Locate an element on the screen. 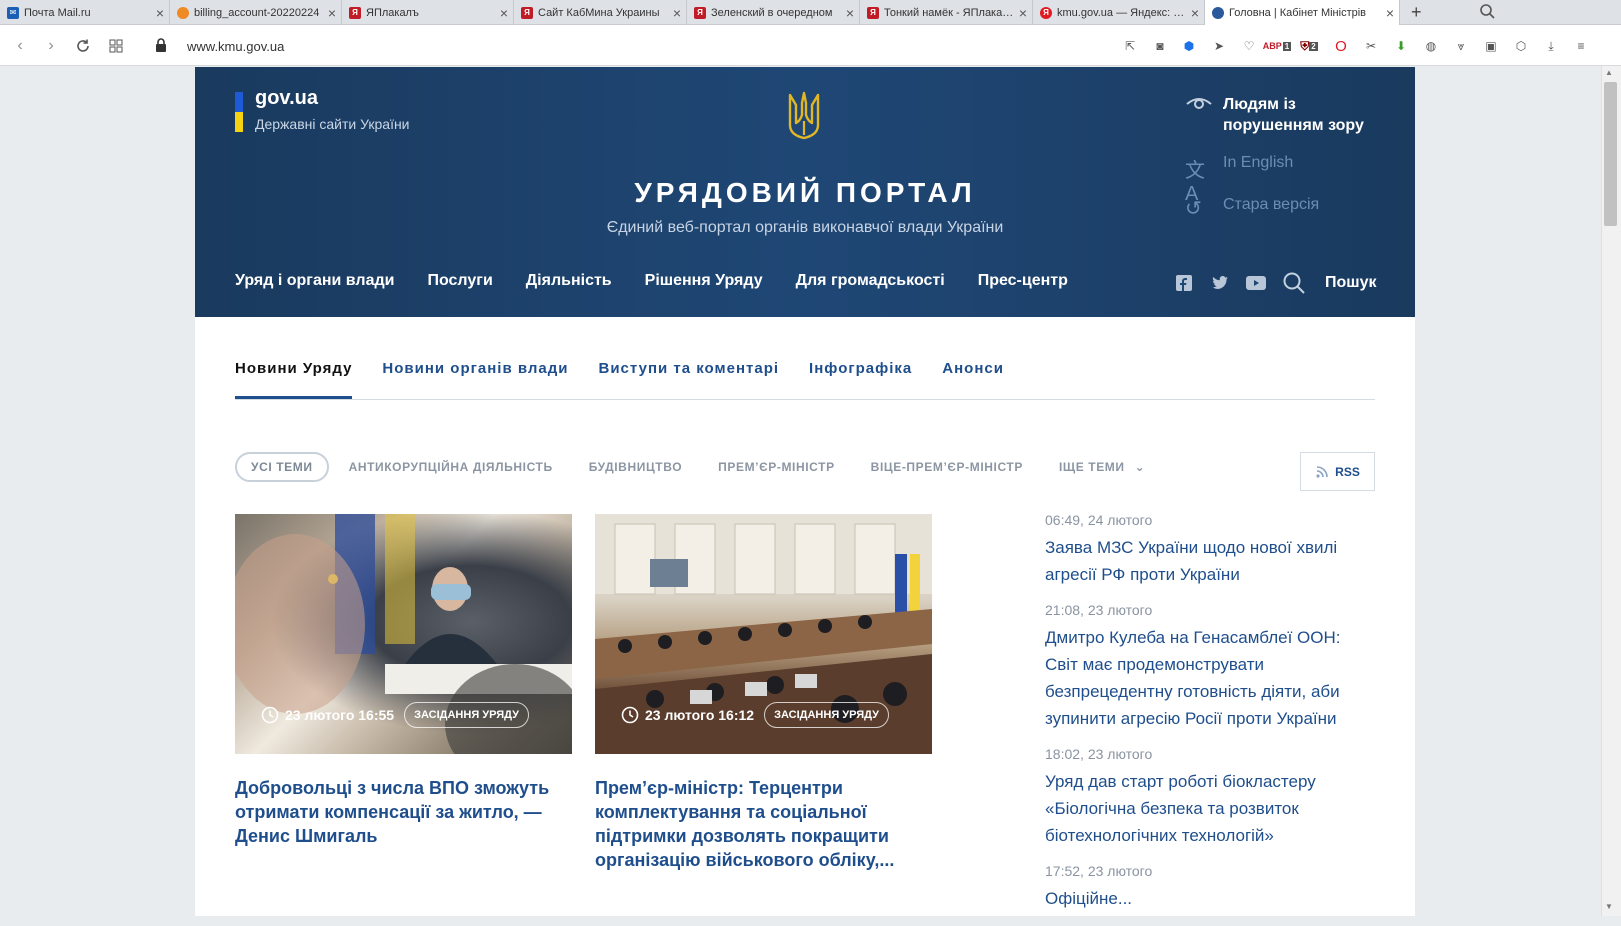 This screenshot has height=926, width=1621. nav-item-decisions: Рішення Уряду is located at coordinates (704, 281).